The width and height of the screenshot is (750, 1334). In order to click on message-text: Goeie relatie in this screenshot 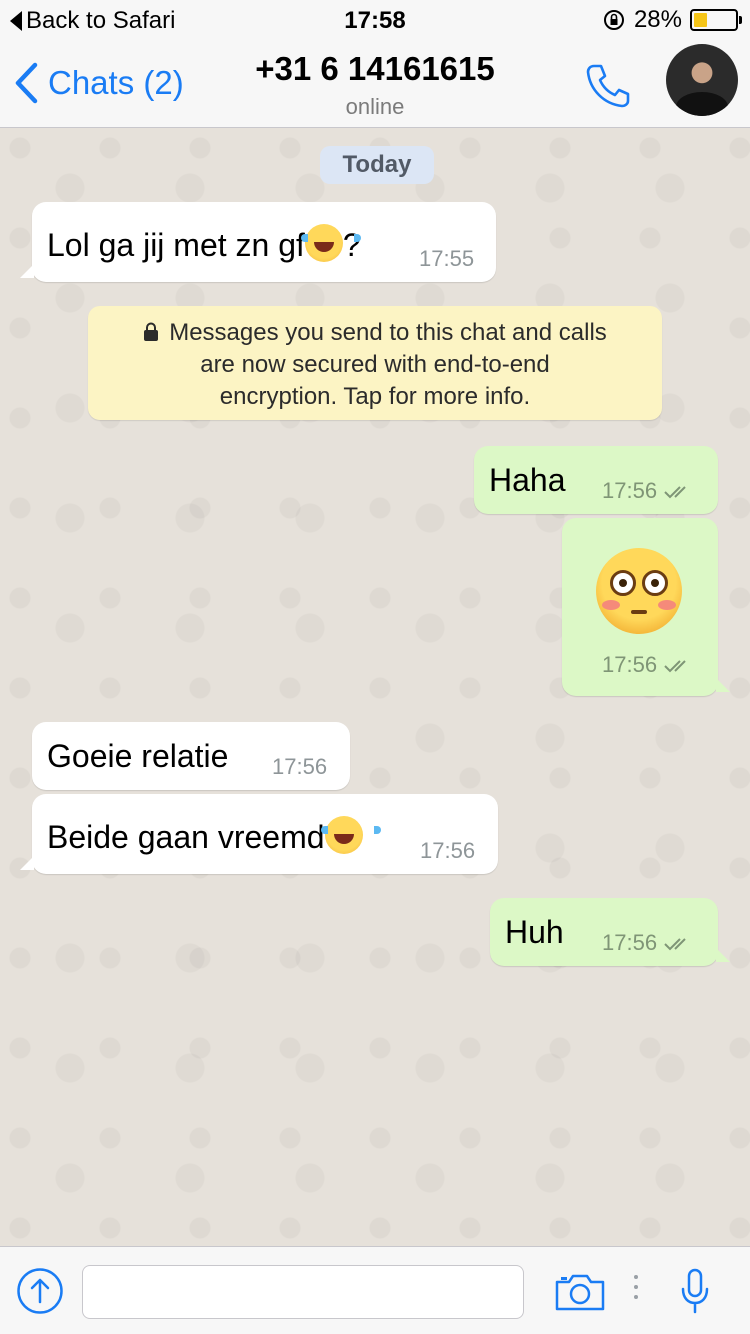, I will do `click(138, 756)`.